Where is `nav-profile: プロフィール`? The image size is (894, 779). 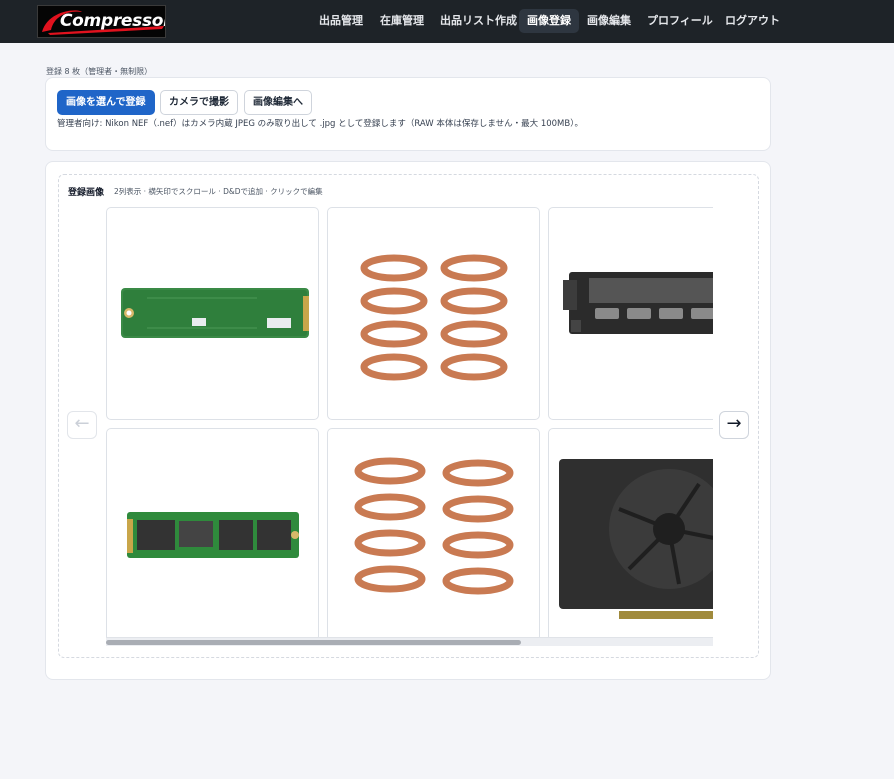
nav-profile: プロフィール is located at coordinates (680, 21).